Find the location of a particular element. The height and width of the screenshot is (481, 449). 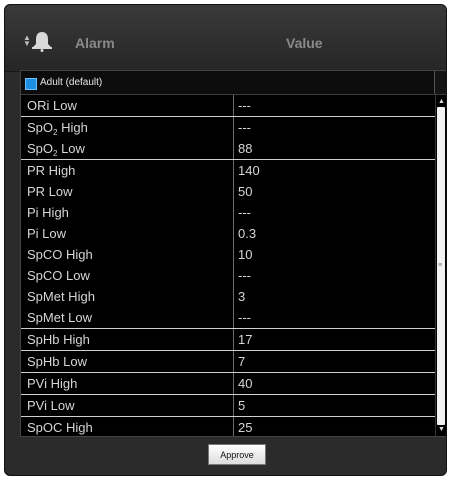

alarm-name-suffix: High is located at coordinates (72, 127).